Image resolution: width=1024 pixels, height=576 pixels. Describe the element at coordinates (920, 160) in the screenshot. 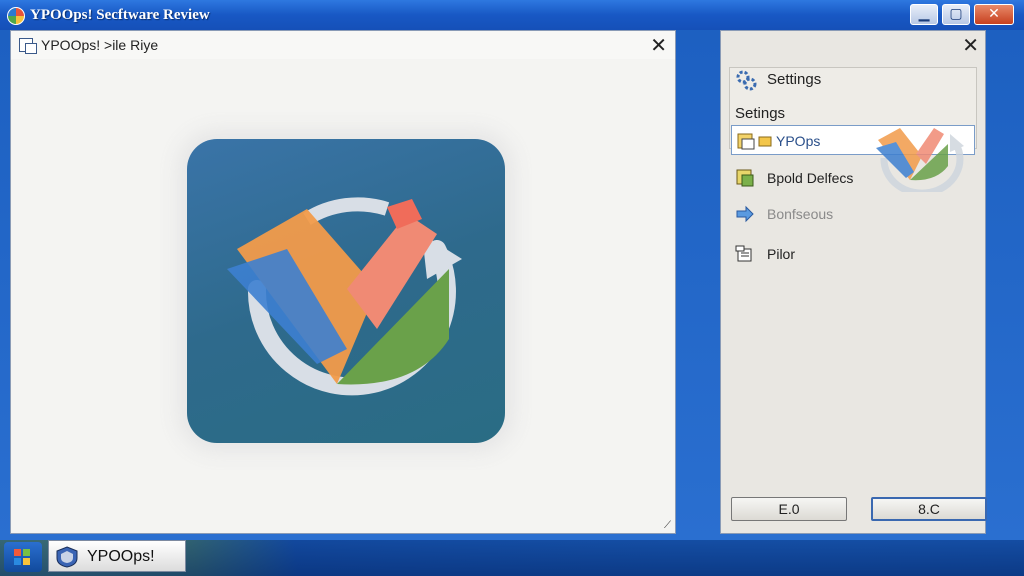

I see `corner-app-logo-icon` at that location.